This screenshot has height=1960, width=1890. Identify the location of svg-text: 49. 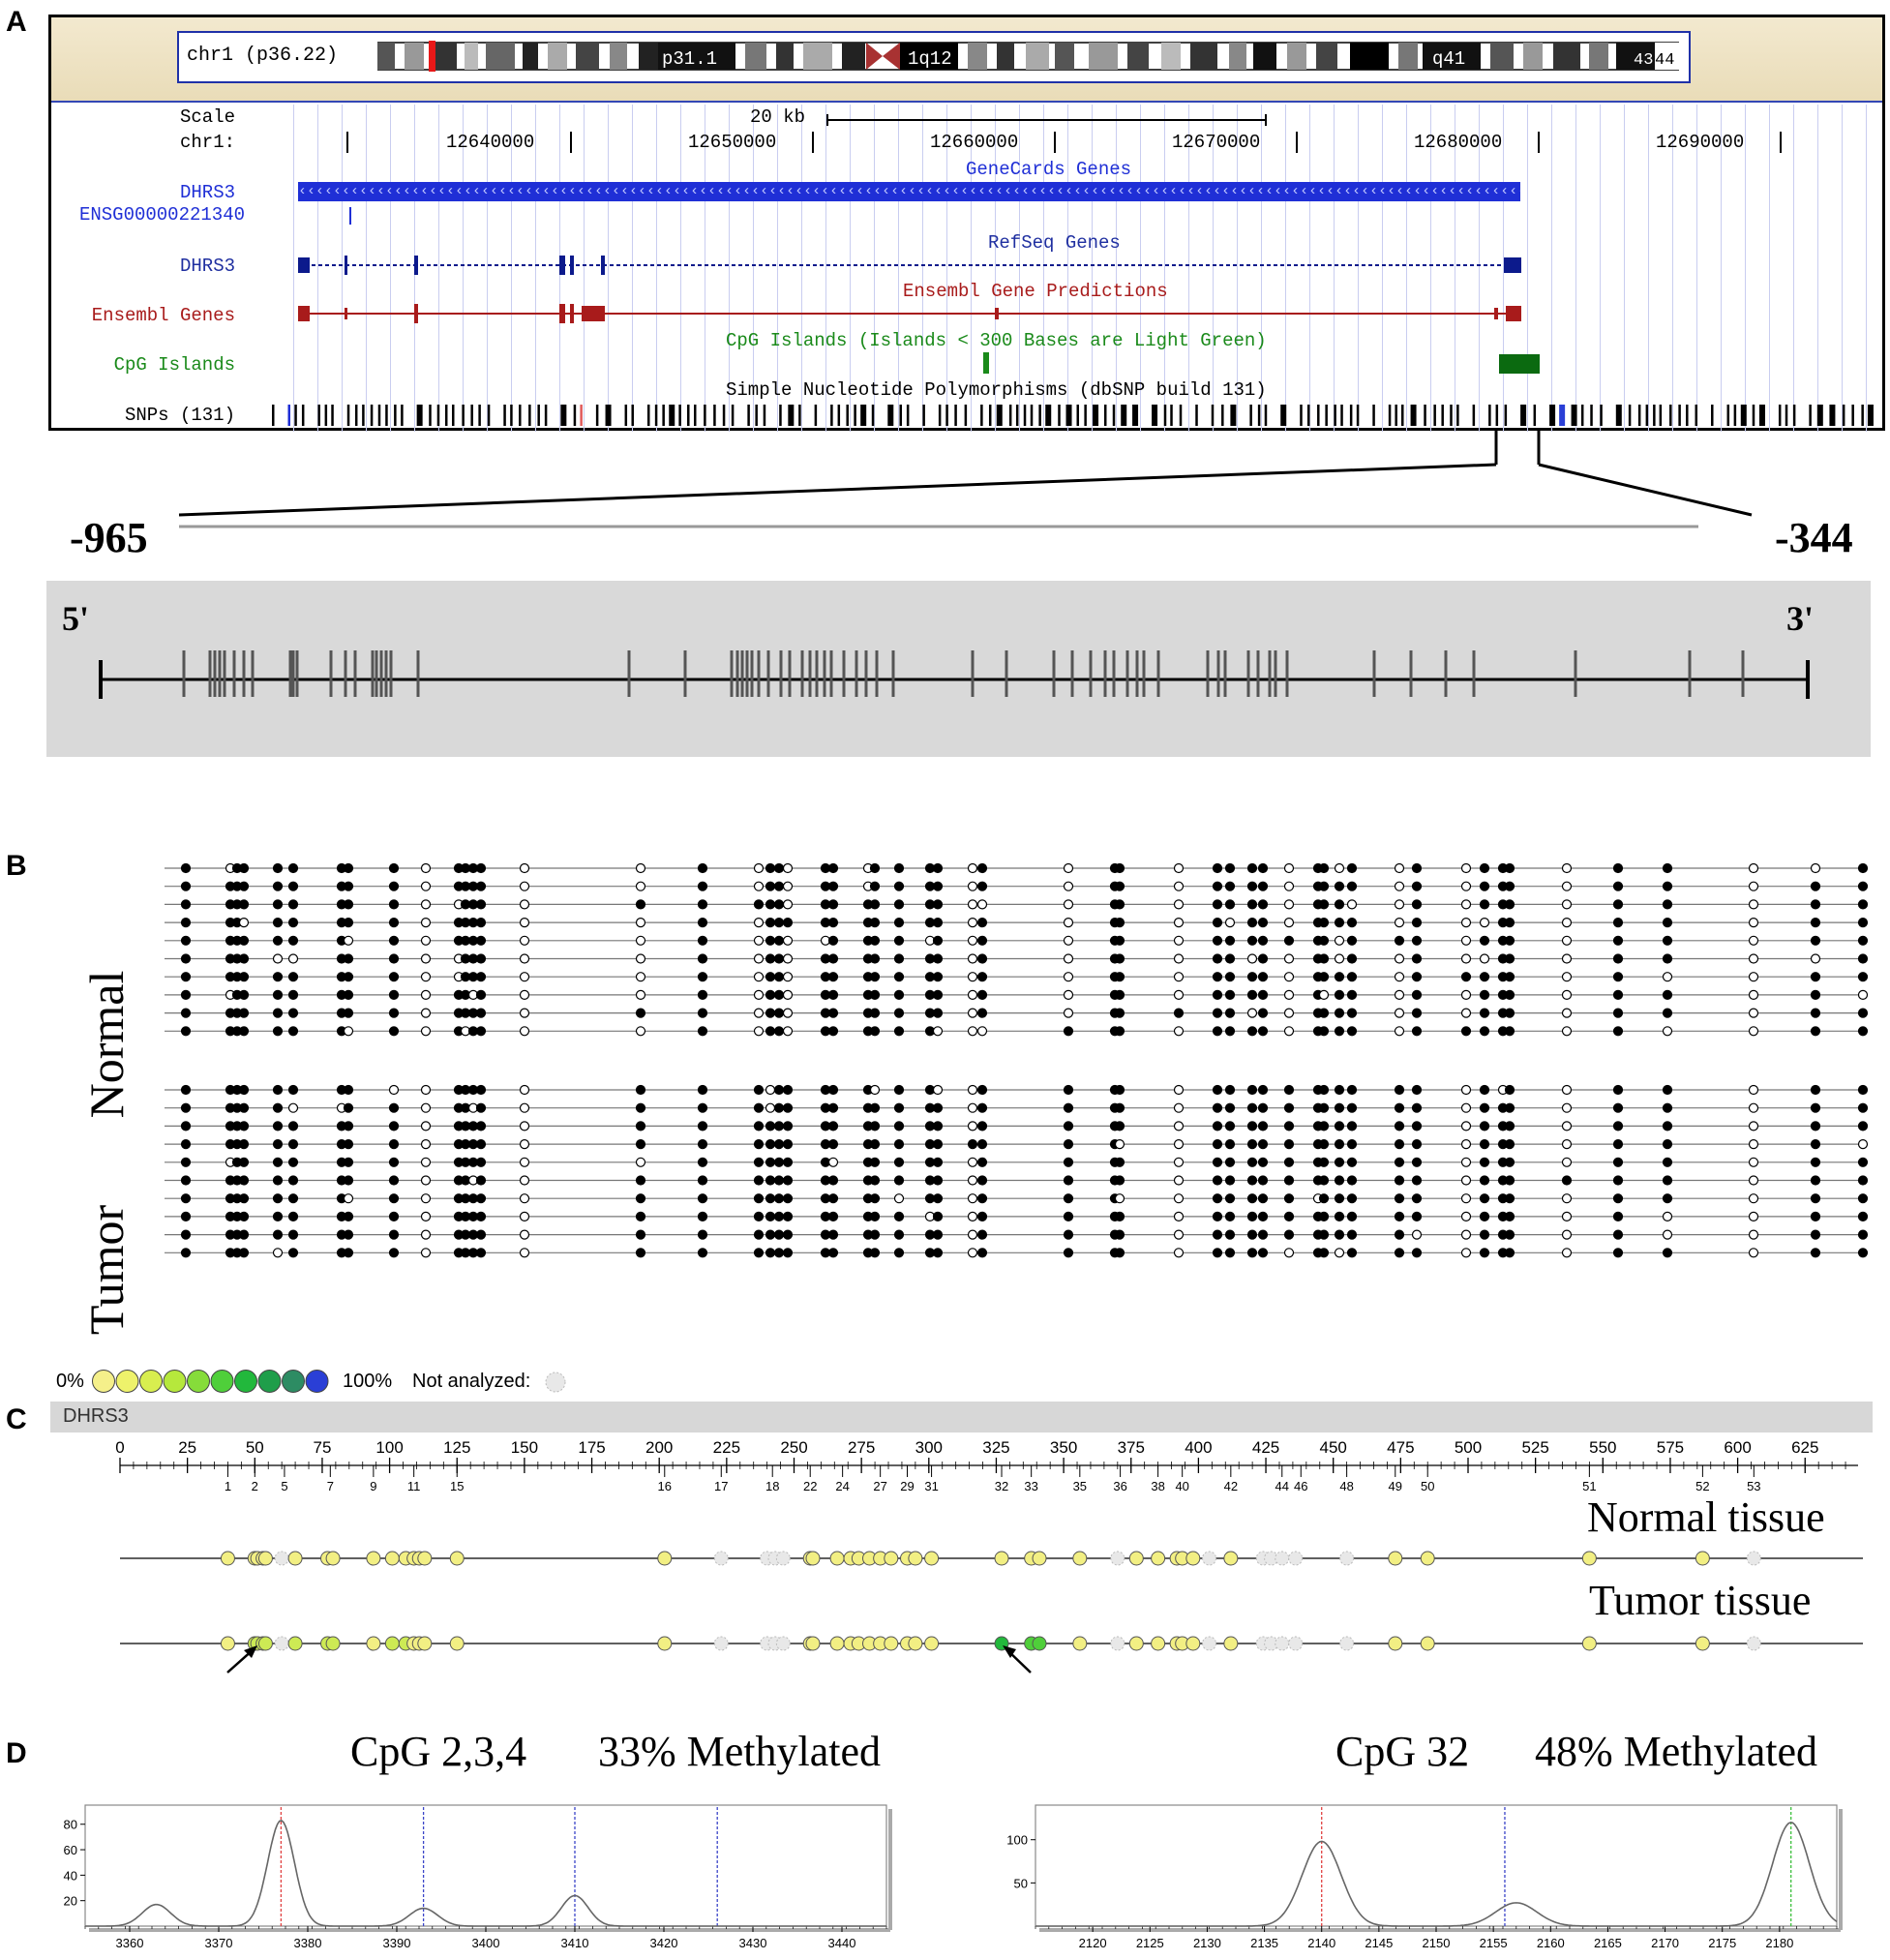
(1396, 1486).